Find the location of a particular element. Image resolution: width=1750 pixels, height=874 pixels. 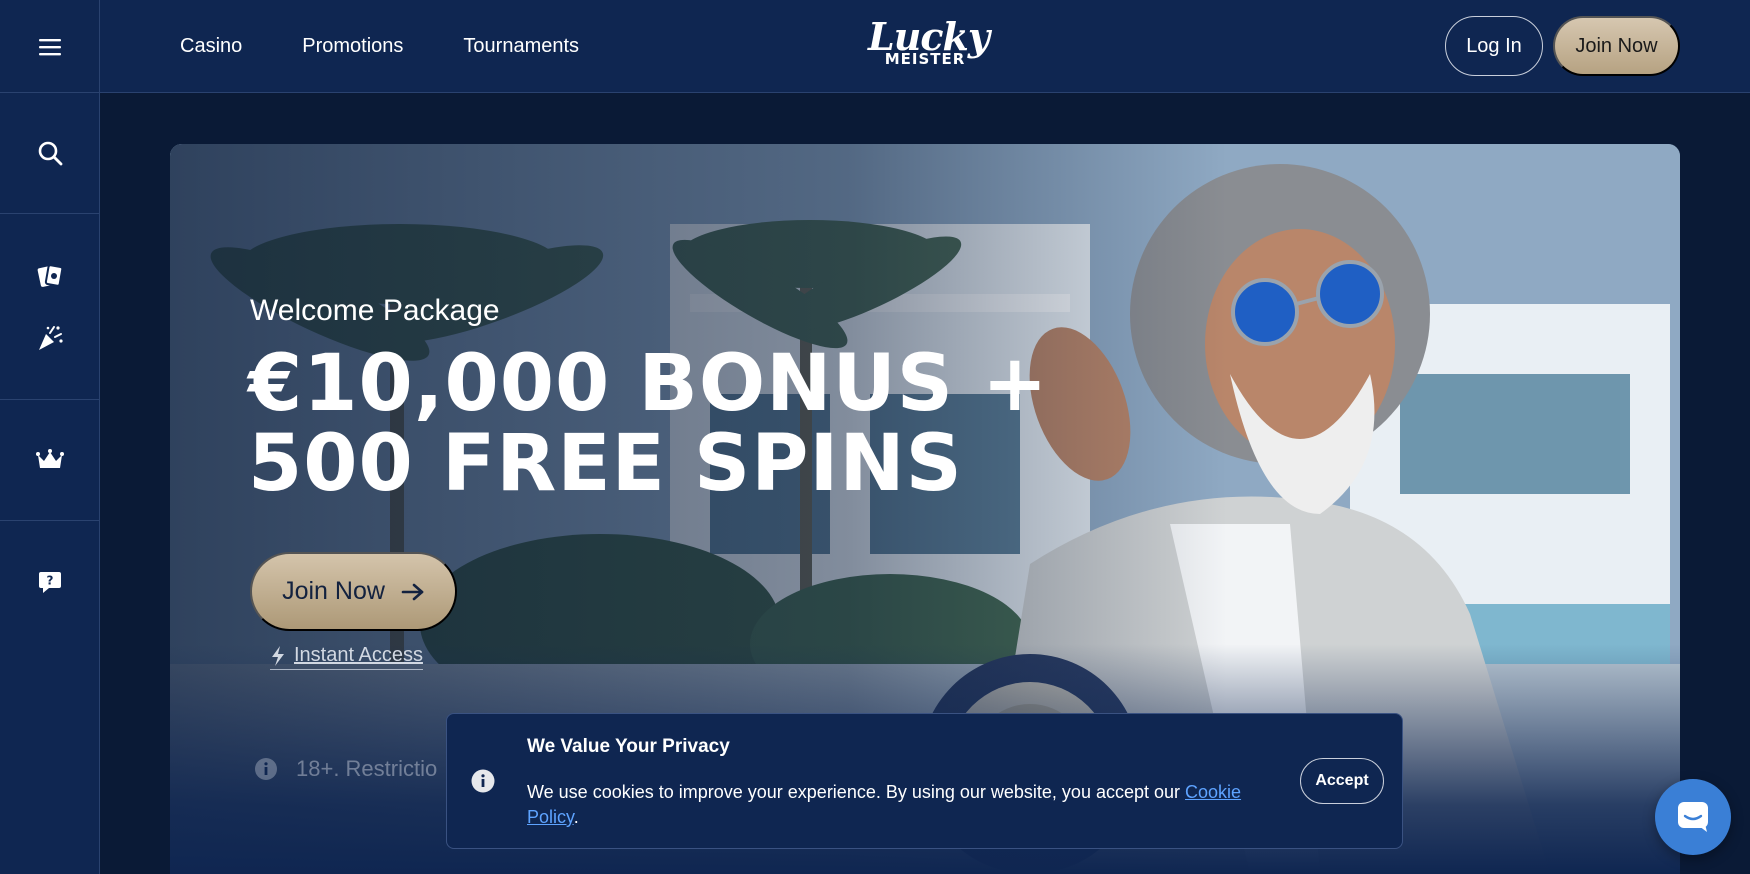

sidebar-search-button is located at coordinates (50, 153).